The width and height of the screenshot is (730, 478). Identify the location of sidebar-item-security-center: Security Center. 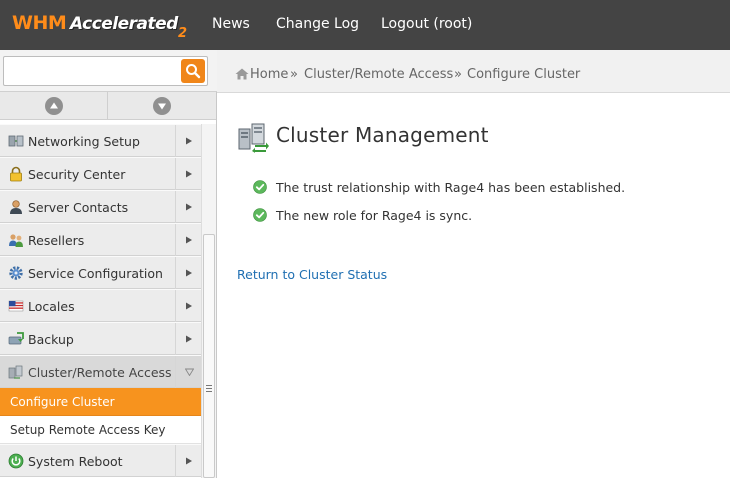
(100, 173).